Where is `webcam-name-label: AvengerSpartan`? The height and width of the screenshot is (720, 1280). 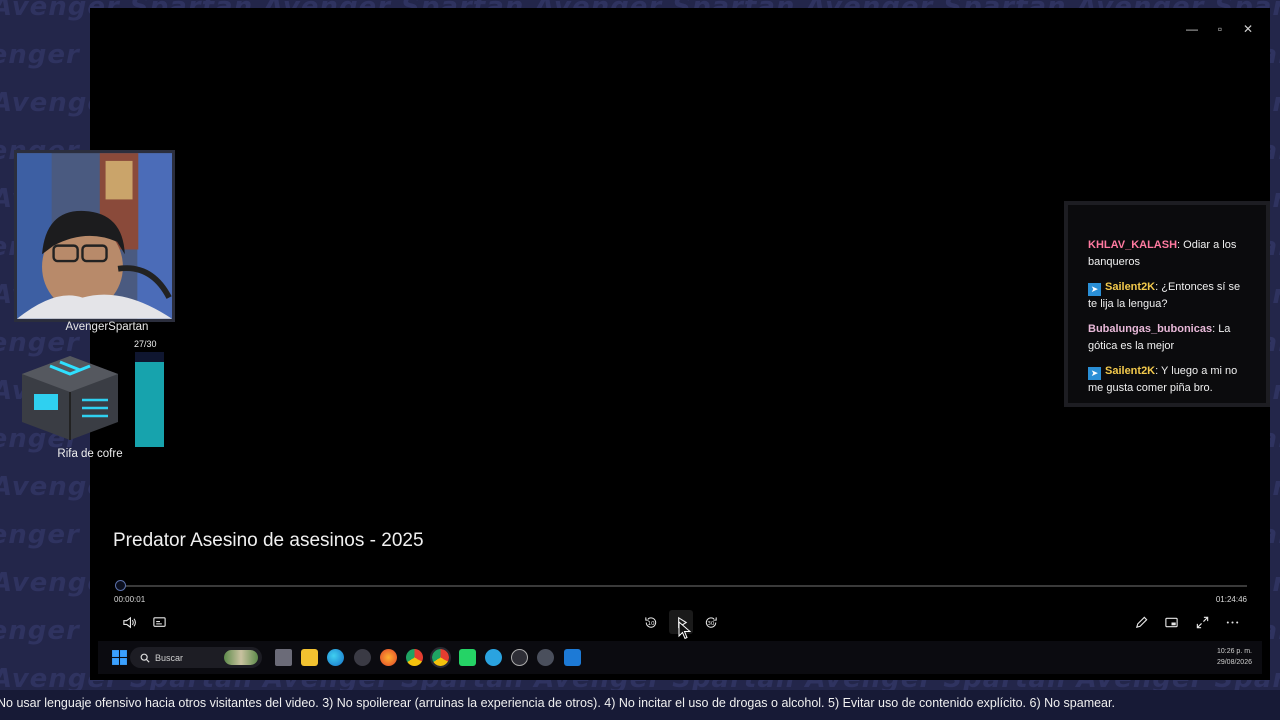
webcam-name-label: AvengerSpartan is located at coordinates (107, 327).